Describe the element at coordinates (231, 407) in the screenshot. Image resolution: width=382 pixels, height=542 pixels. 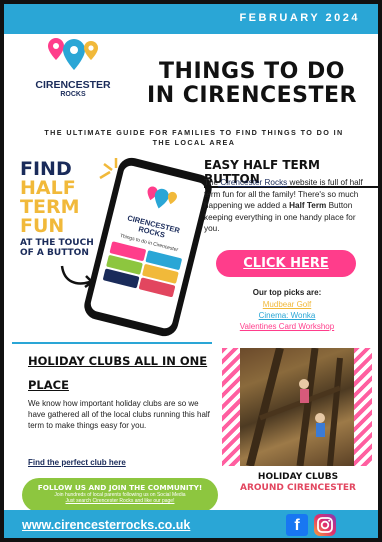
I see `chevron-pattern-left` at that location.